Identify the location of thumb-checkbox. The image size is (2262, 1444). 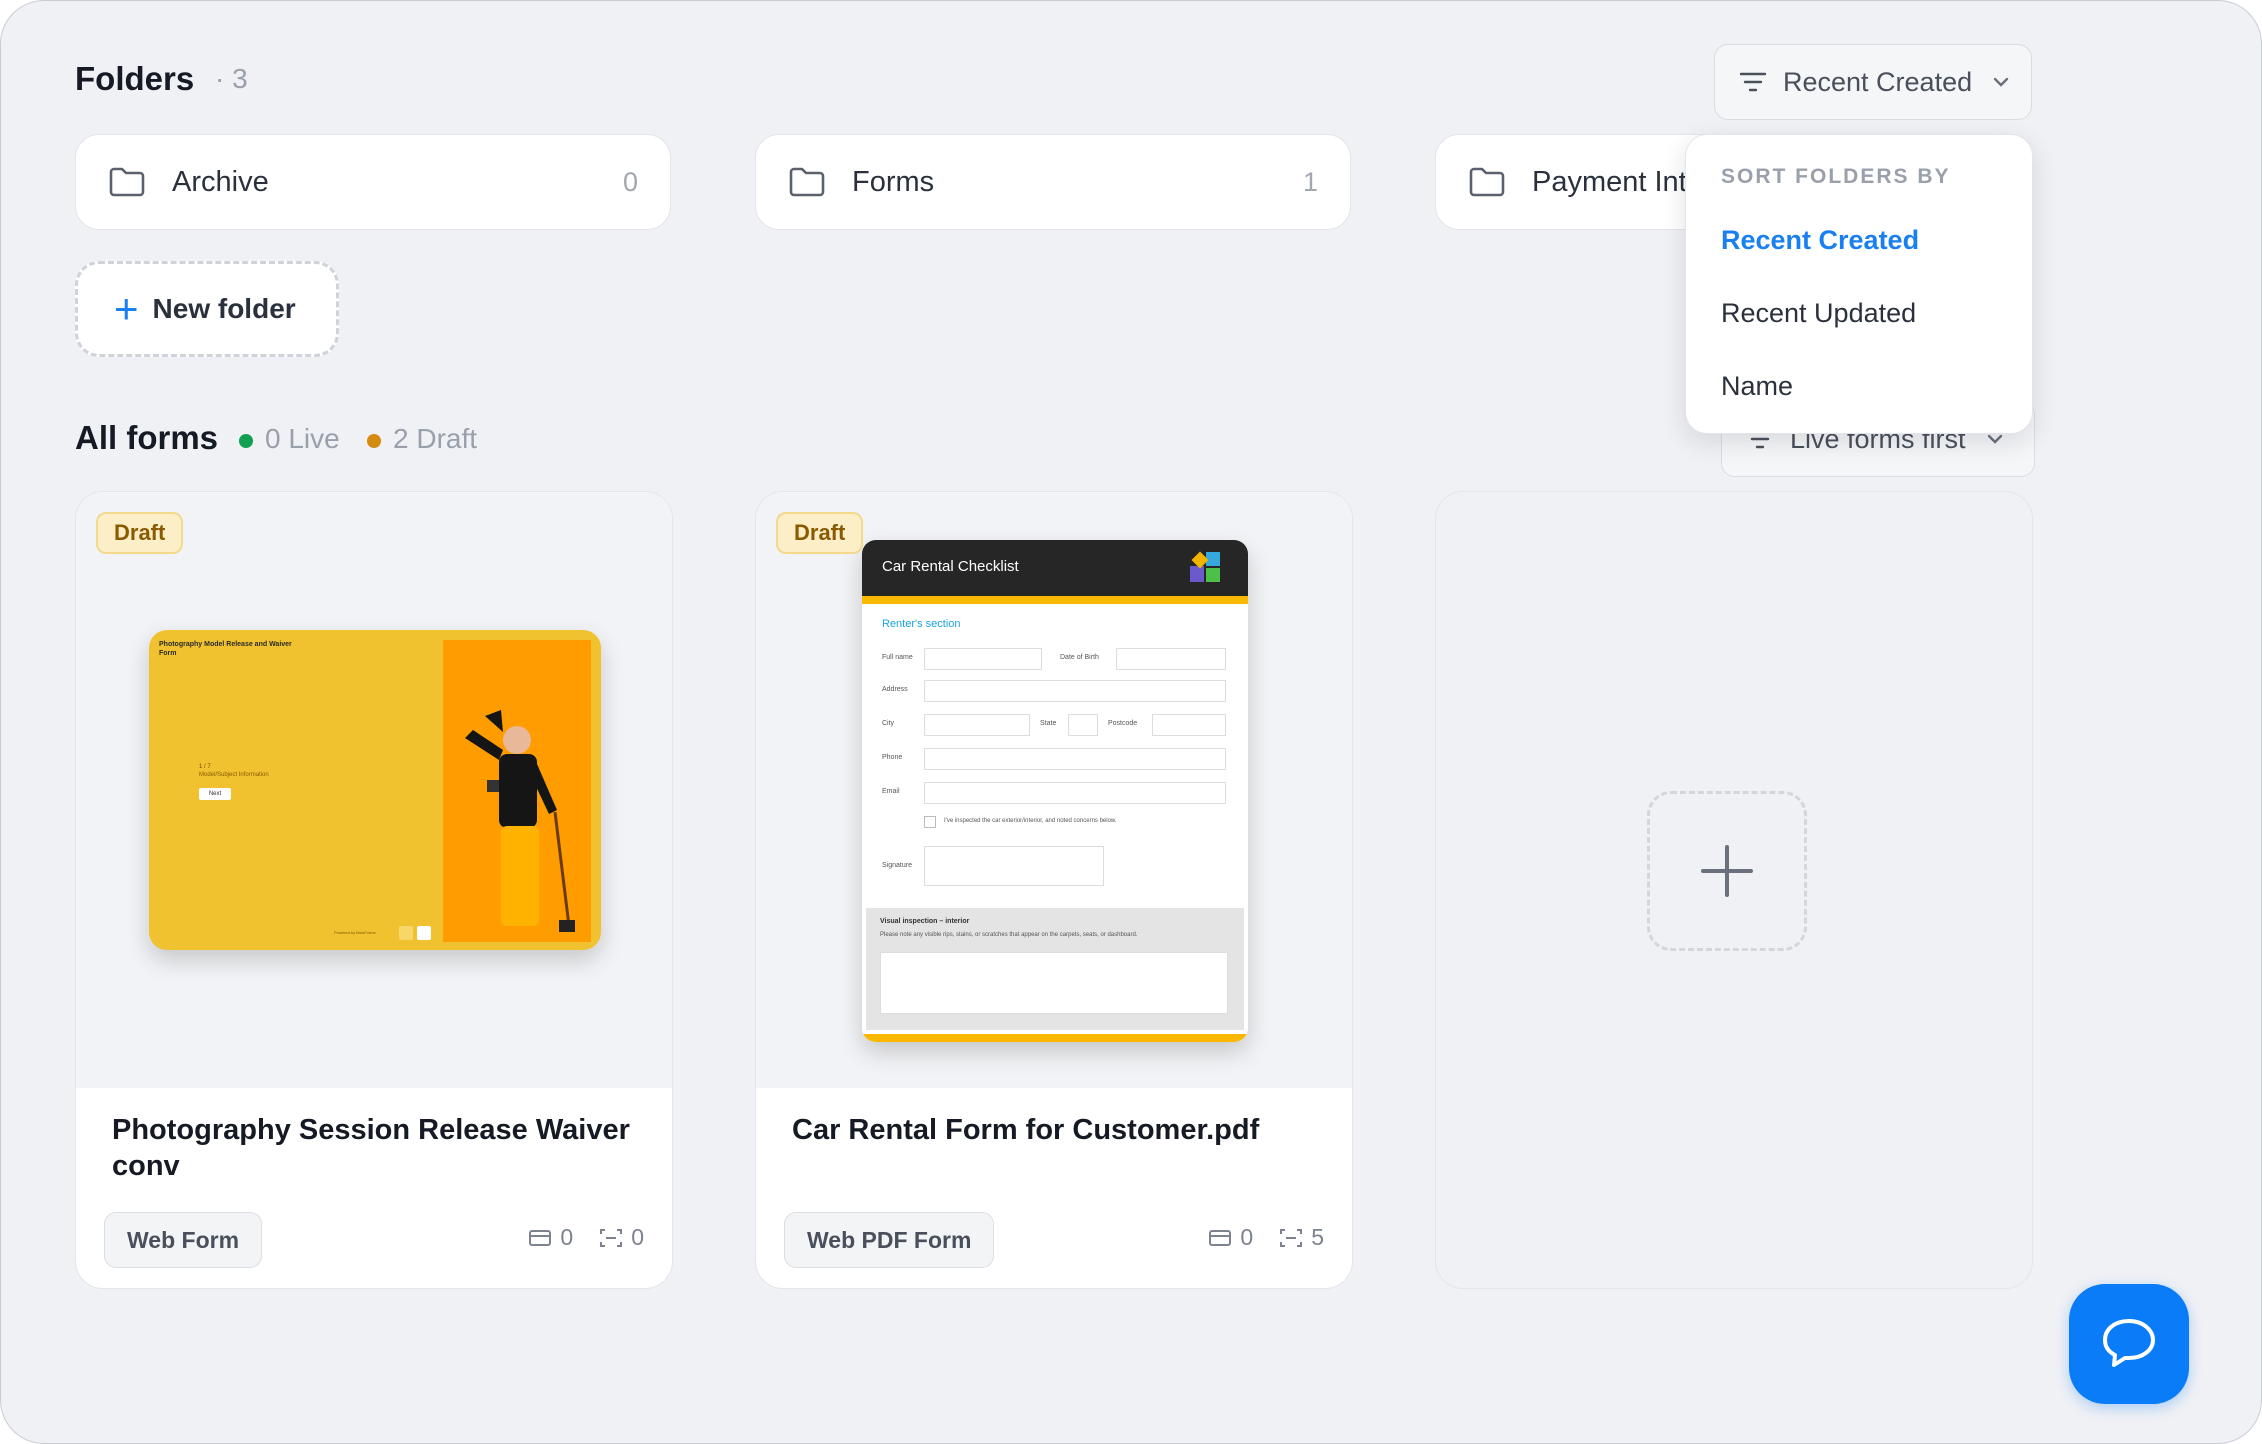
(930, 822).